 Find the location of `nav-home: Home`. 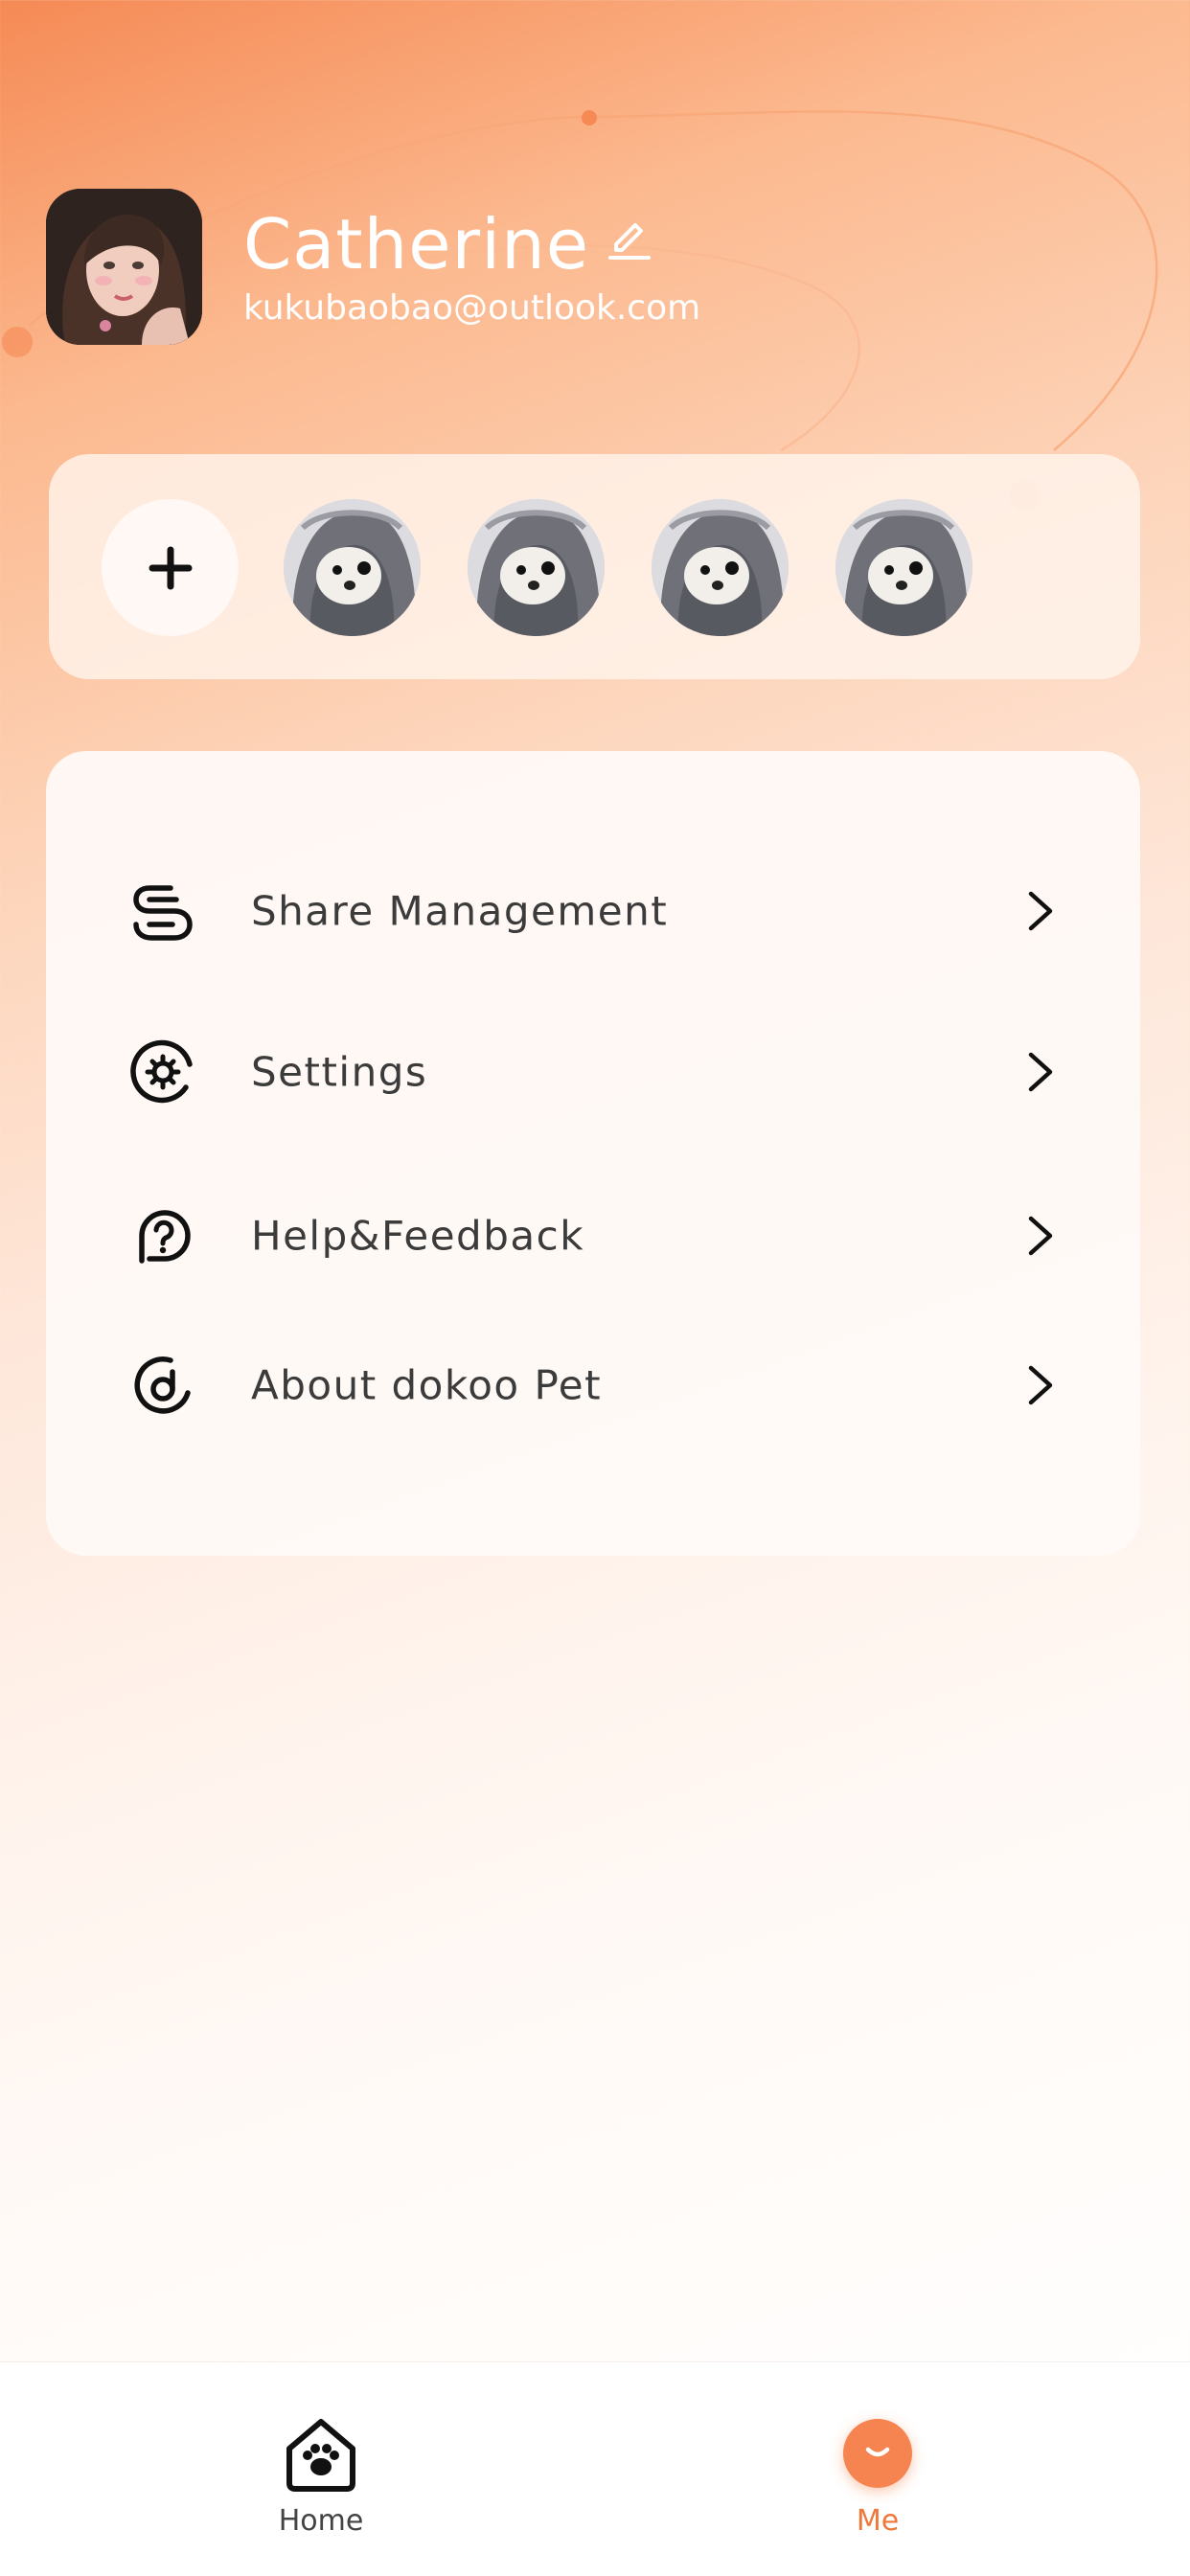

nav-home: Home is located at coordinates (321, 2450).